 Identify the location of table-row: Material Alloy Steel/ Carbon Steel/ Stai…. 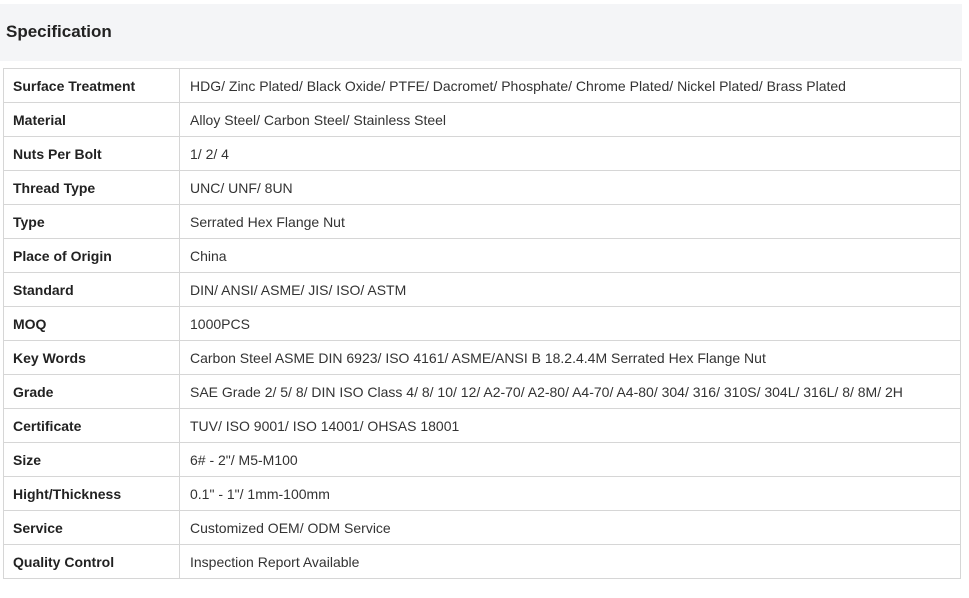
(482, 119).